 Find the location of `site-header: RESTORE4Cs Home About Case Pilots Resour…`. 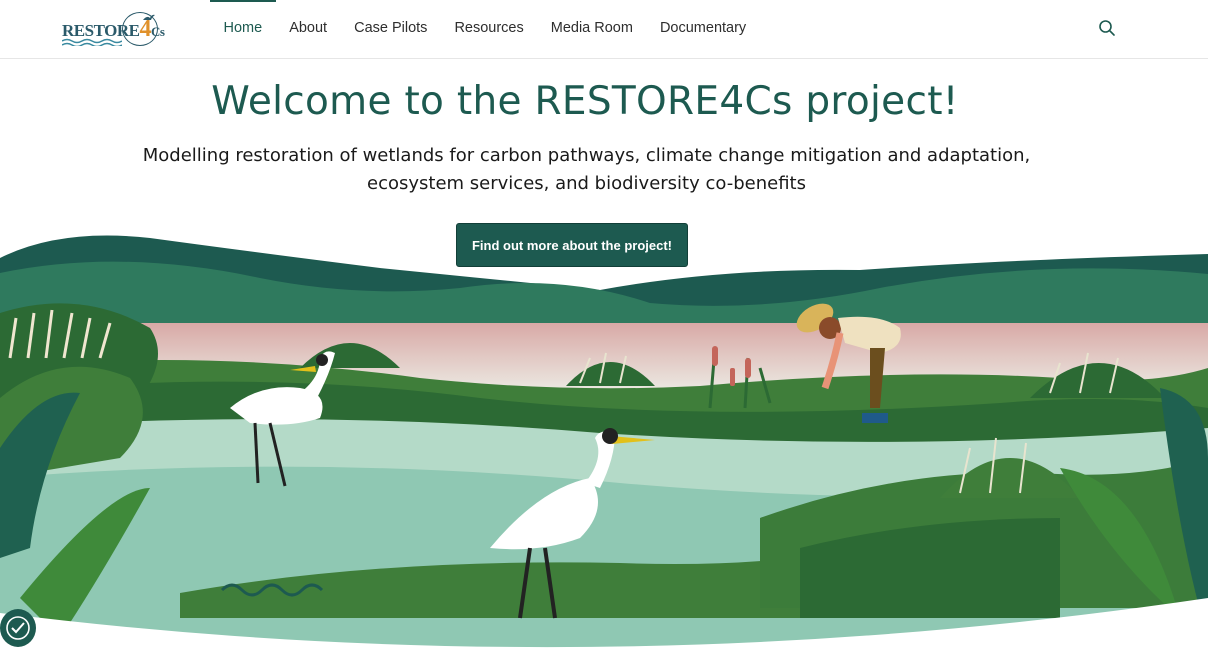

site-header: RESTORE4Cs Home About Case Pilots Resour… is located at coordinates (604, 29).